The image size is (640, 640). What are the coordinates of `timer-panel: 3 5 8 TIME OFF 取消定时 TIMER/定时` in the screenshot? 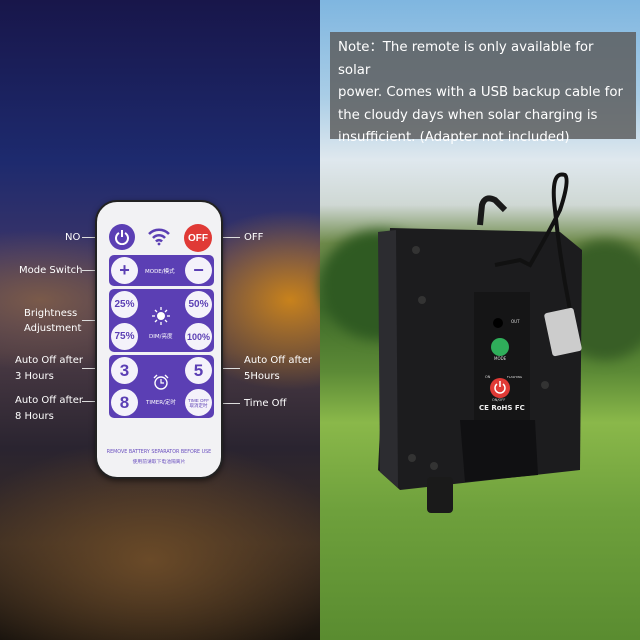 It's located at (161, 386).